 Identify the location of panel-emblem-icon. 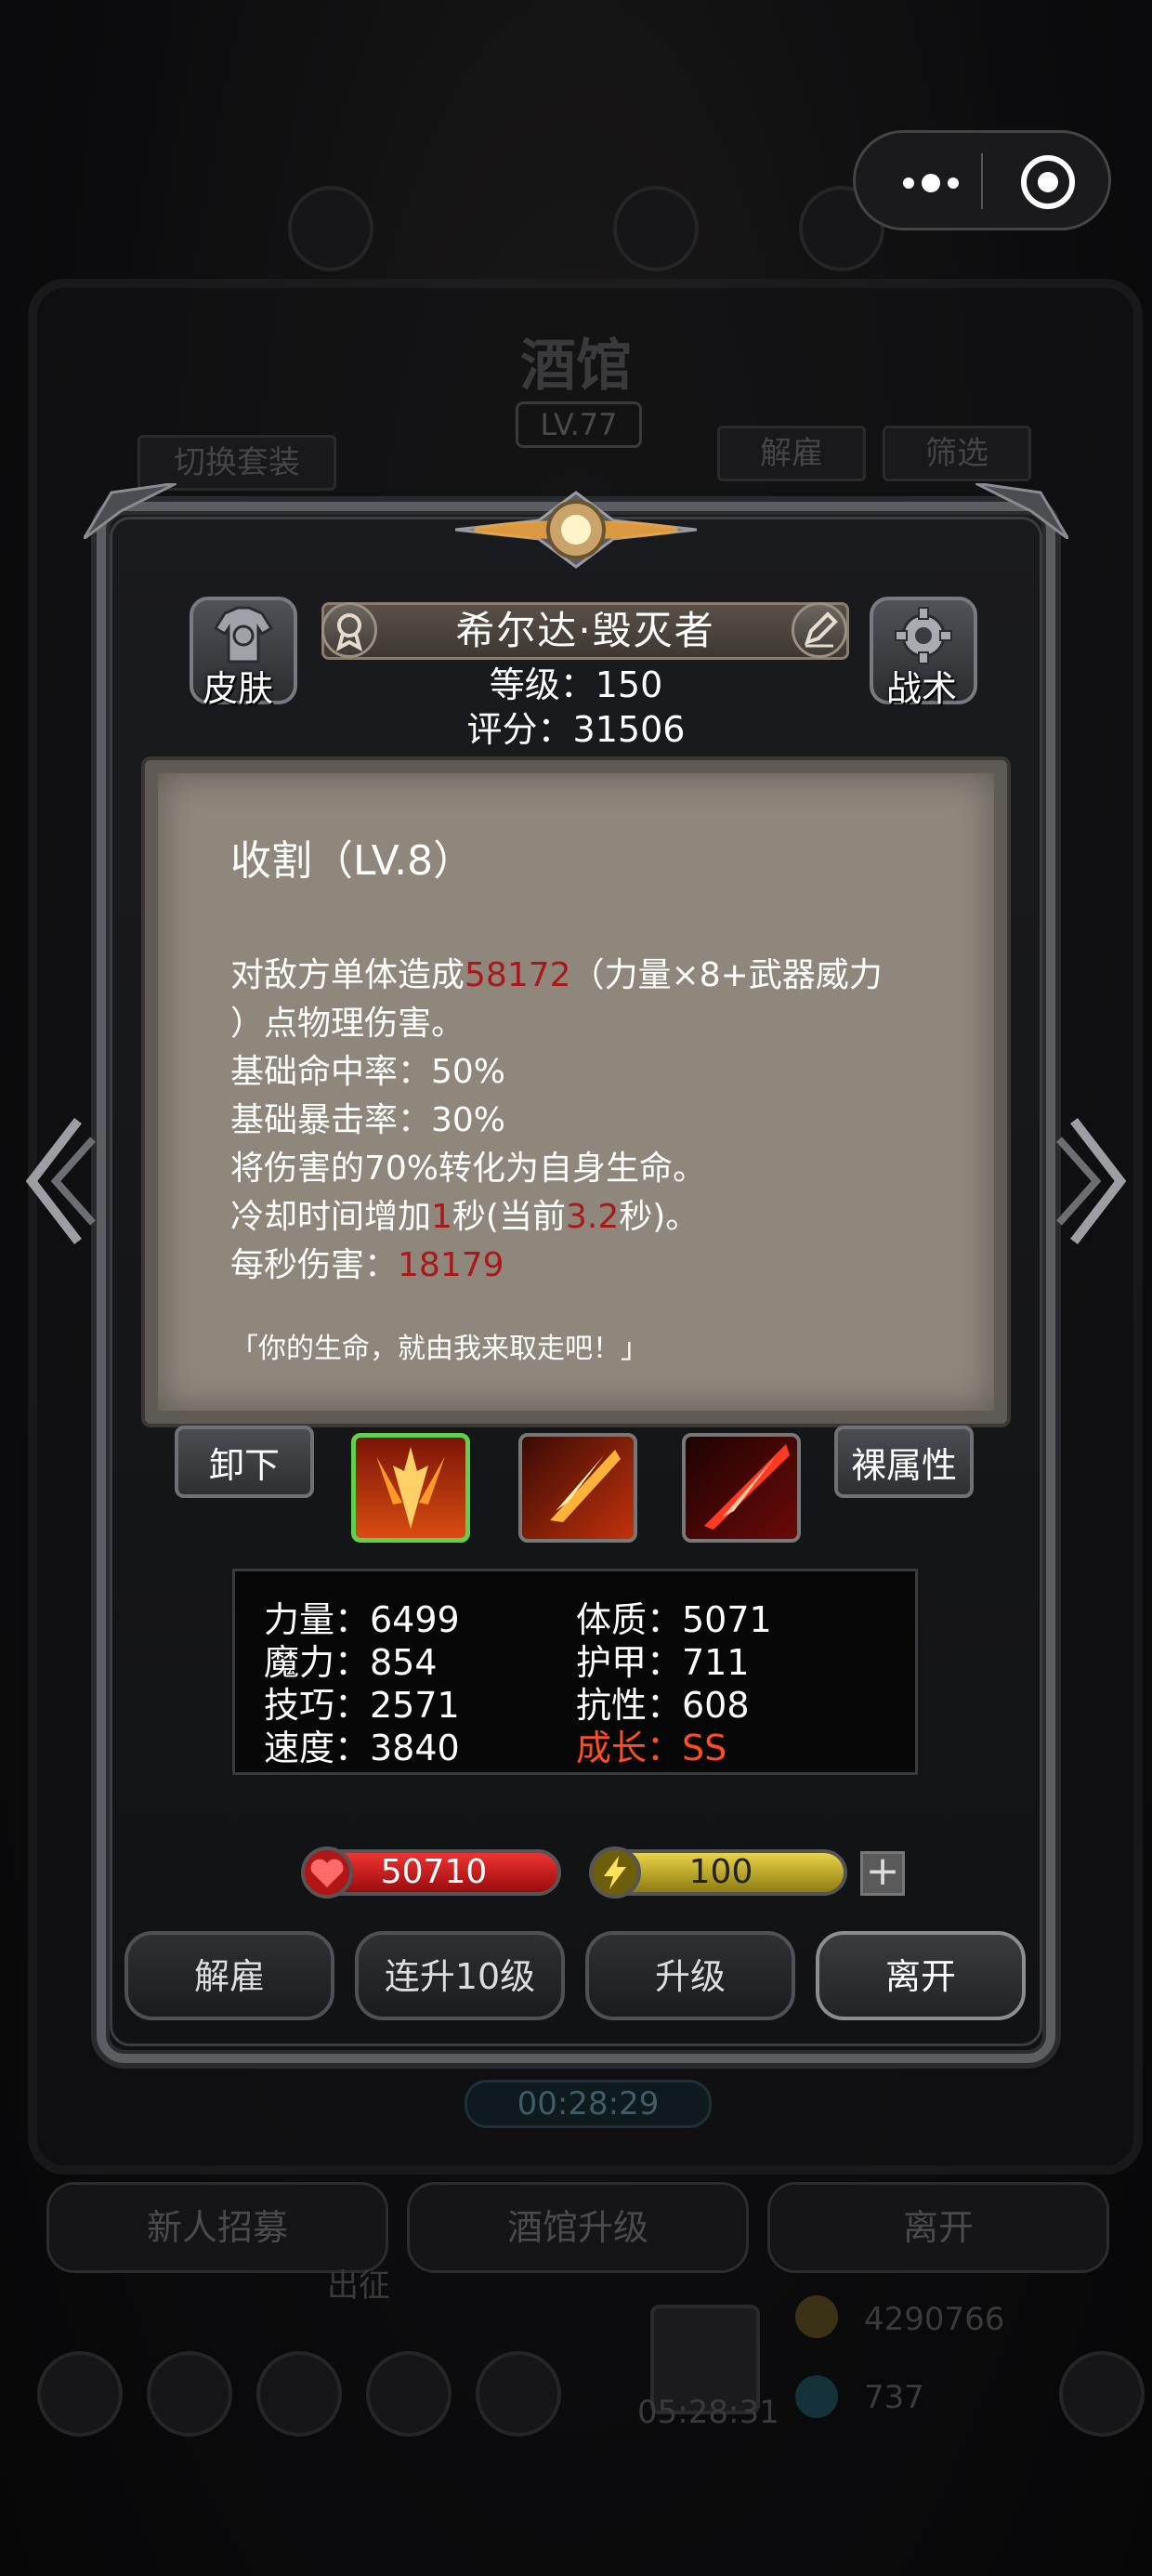
(576, 530).